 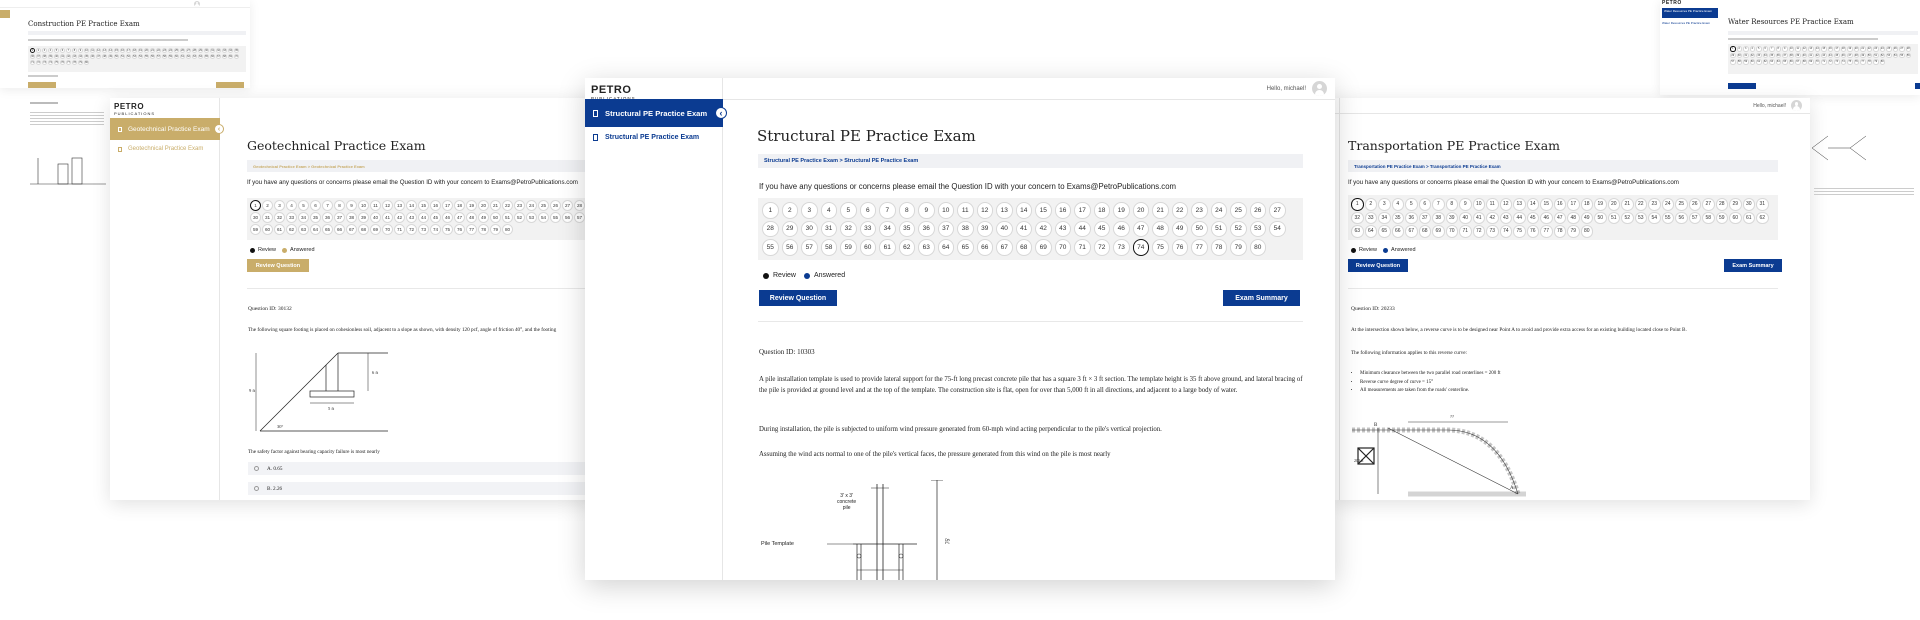 I want to click on question-number-button: 33, so click(x=1370, y=217).